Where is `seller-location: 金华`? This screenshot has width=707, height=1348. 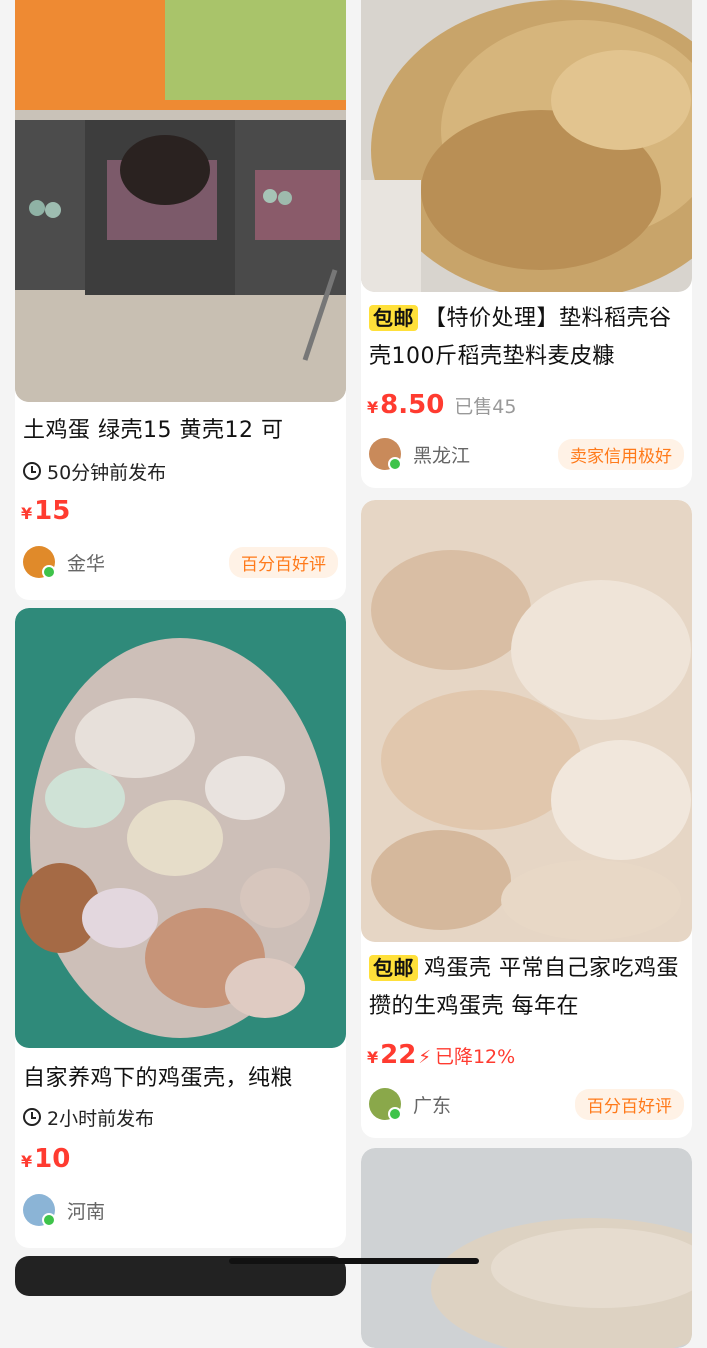
seller-location: 金华 is located at coordinates (86, 563).